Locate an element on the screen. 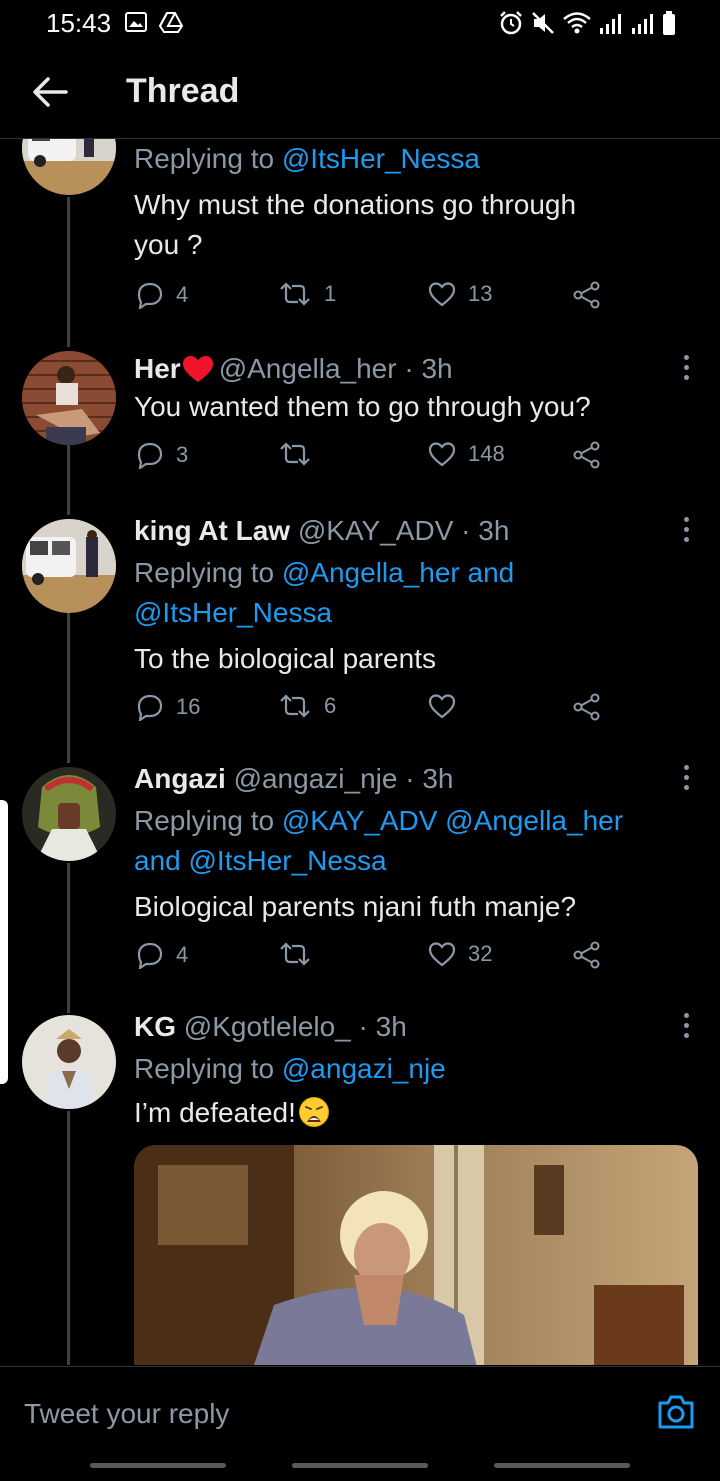 The image size is (720, 1481). tweet-actions: 16 6 is located at coordinates (415, 713).